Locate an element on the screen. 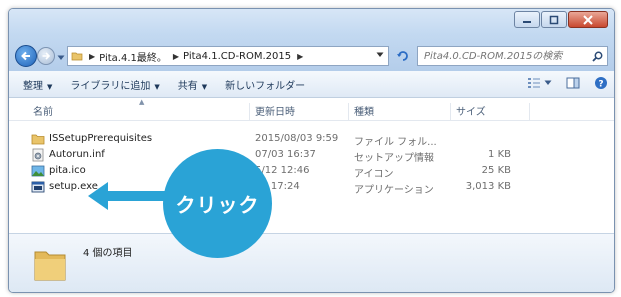 The height and width of the screenshot is (297, 621). minimize-button is located at coordinates (527, 19).